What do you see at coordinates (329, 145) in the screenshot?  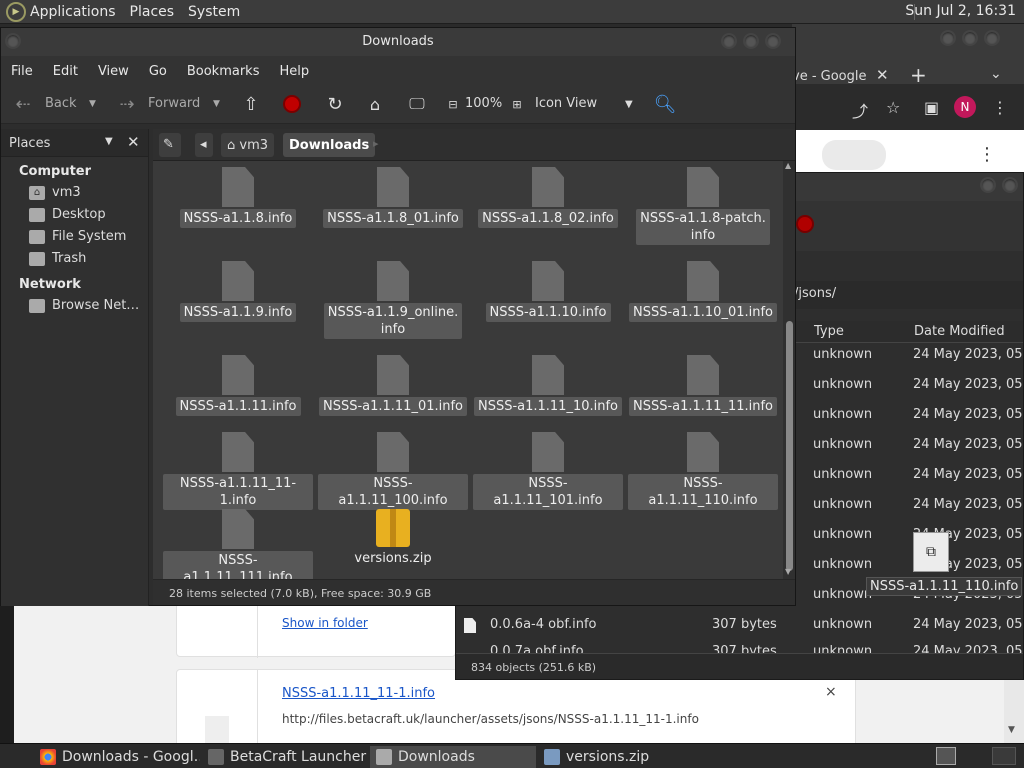 I see `breadcrumb-downloads: Downloads` at bounding box center [329, 145].